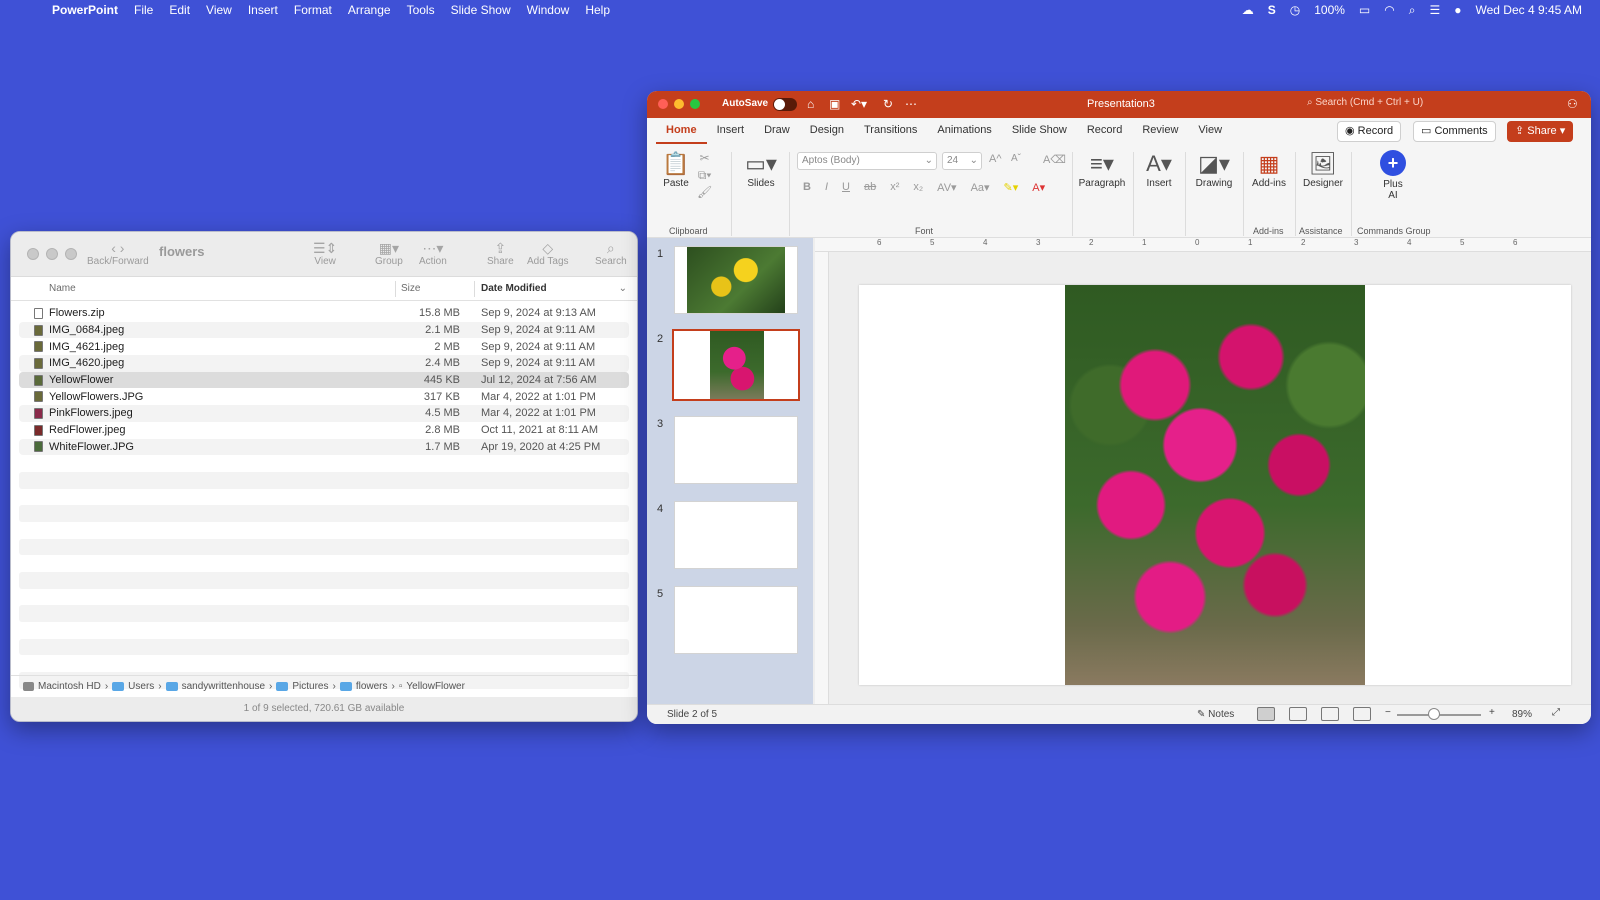  What do you see at coordinates (1298, 714) in the screenshot?
I see `slide-sorter-view-icon` at bounding box center [1298, 714].